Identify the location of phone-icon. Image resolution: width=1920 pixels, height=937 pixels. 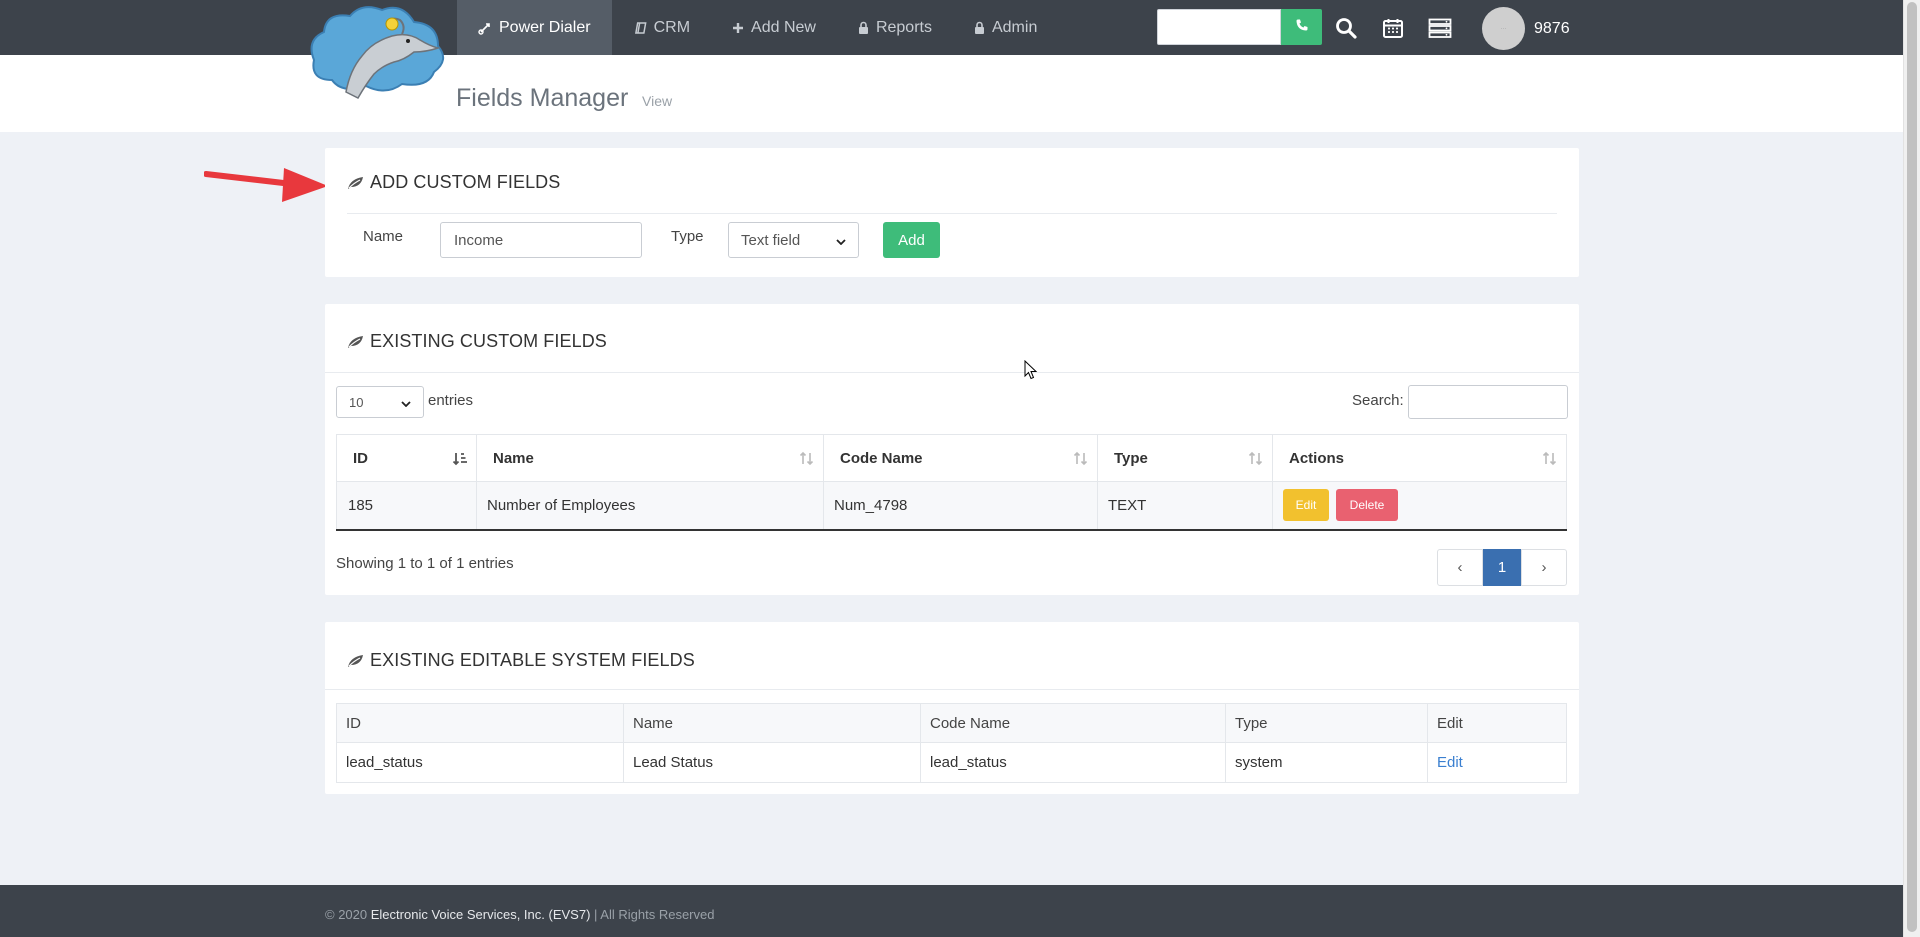
(1302, 27).